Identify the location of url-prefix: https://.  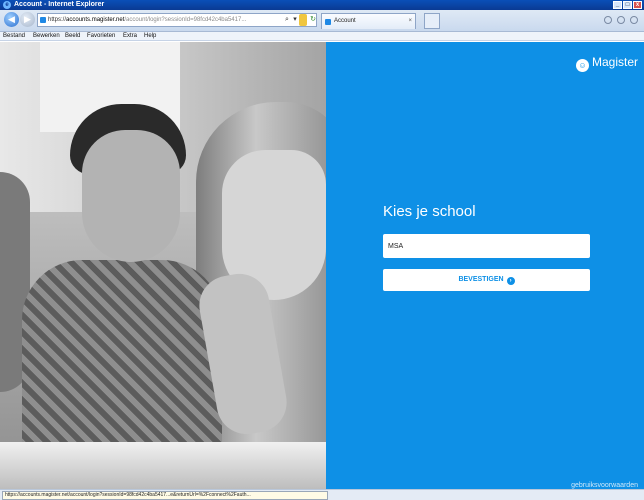
(57, 20).